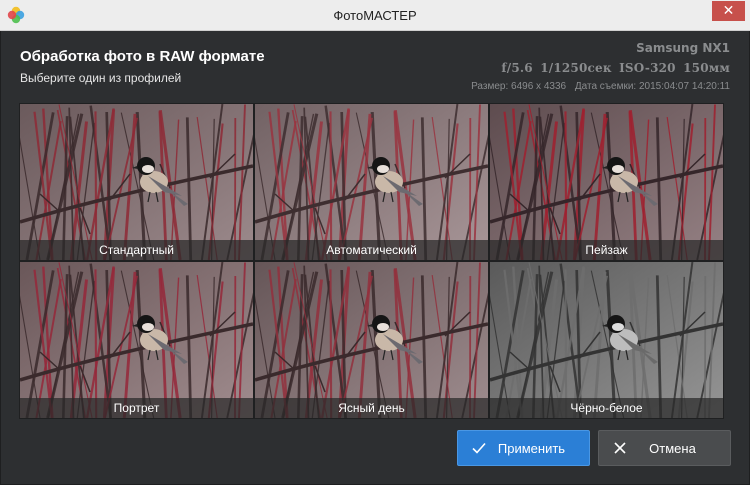 This screenshot has width=750, height=485. What do you see at coordinates (531, 448) in the screenshot?
I see `apply-button-label: Применить` at bounding box center [531, 448].